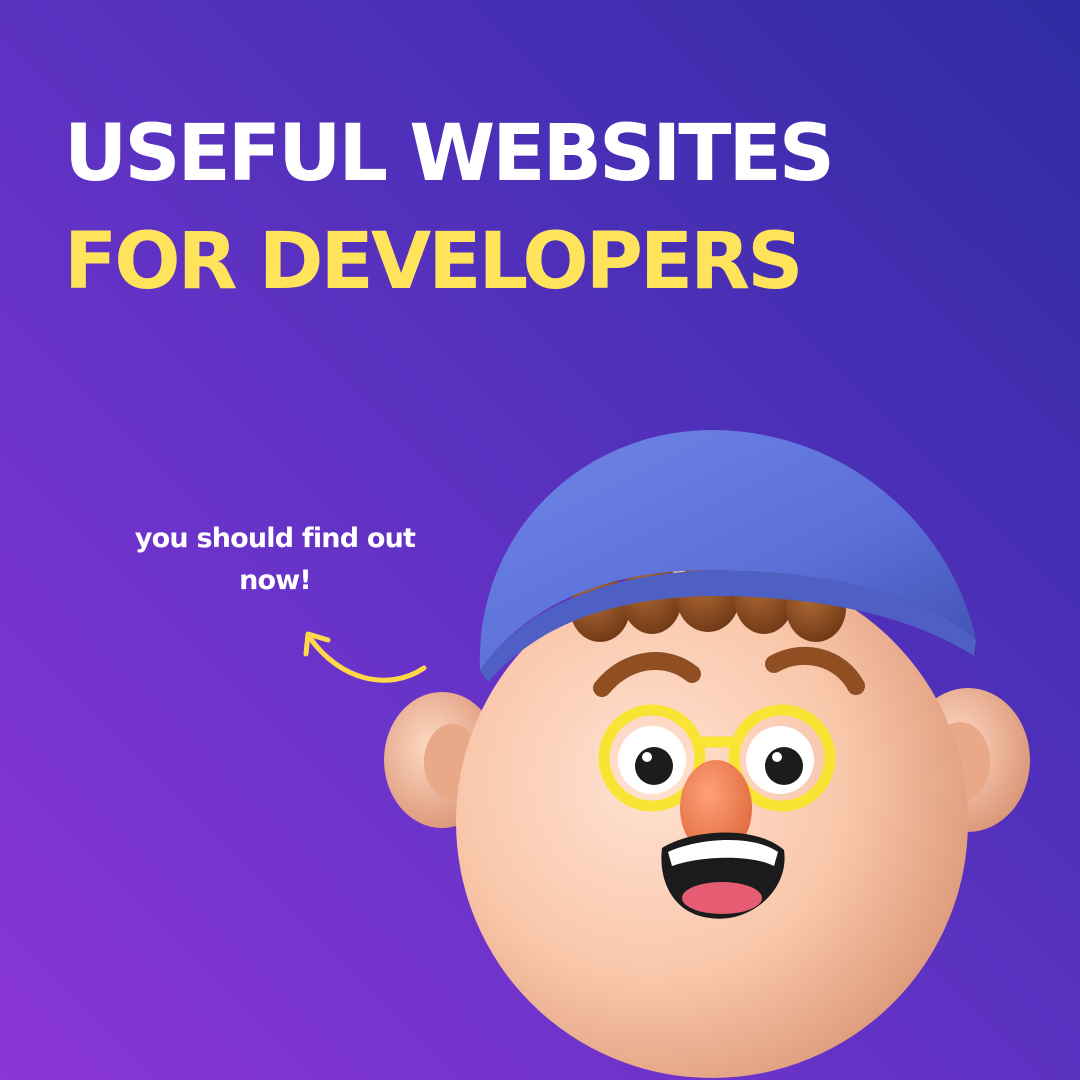 The height and width of the screenshot is (1080, 1080). What do you see at coordinates (433, 262) in the screenshot?
I see `headline-line-2: FOR DEVELOPERS` at bounding box center [433, 262].